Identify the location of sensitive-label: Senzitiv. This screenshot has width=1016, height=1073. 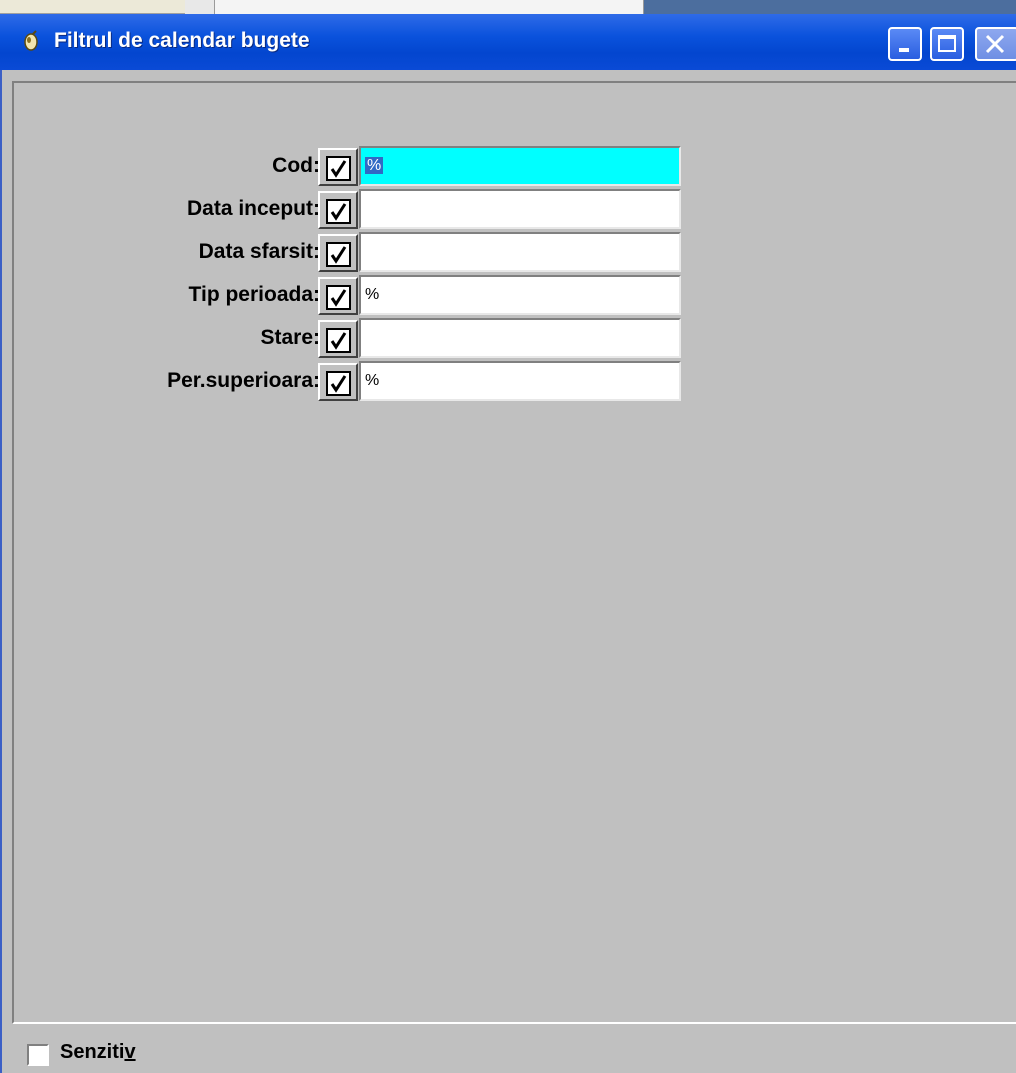
(98, 1052).